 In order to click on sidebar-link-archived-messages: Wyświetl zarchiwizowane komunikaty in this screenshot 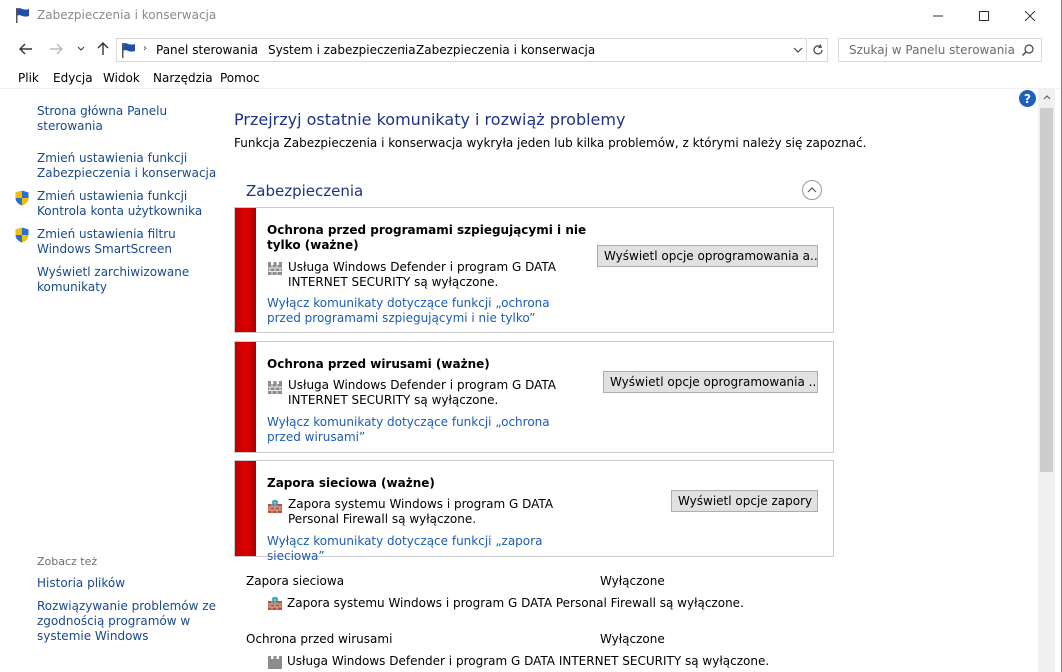, I will do `click(127, 280)`.